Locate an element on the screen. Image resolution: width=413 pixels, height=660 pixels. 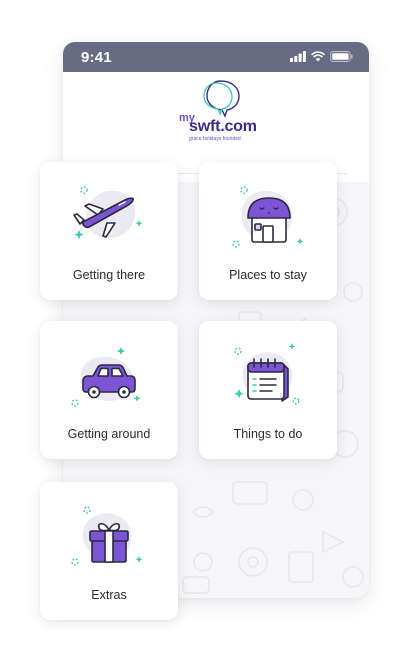
tile-label: Getting around is located at coordinates (109, 434).